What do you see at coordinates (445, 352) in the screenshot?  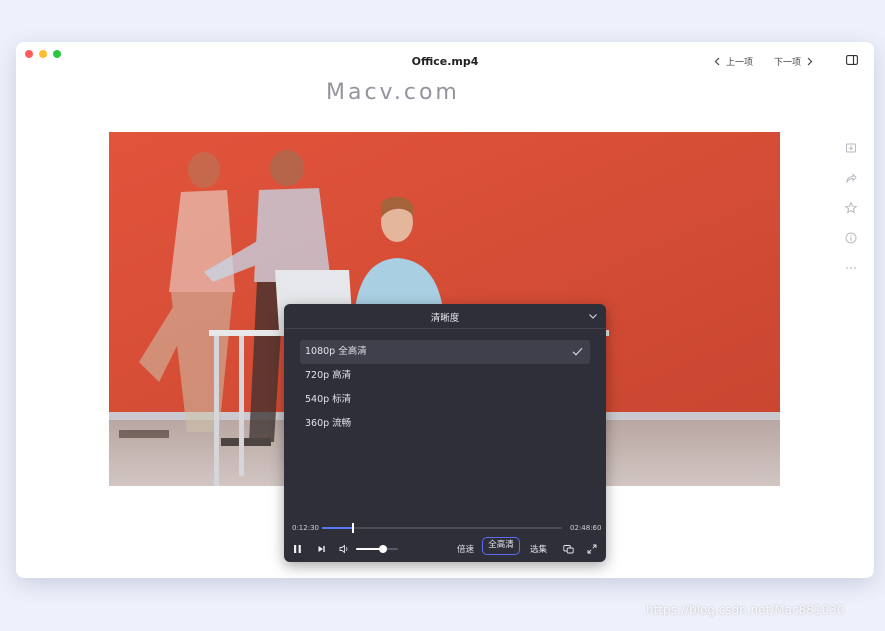 I see `quality-option-1080p: 1080p 全高清` at bounding box center [445, 352].